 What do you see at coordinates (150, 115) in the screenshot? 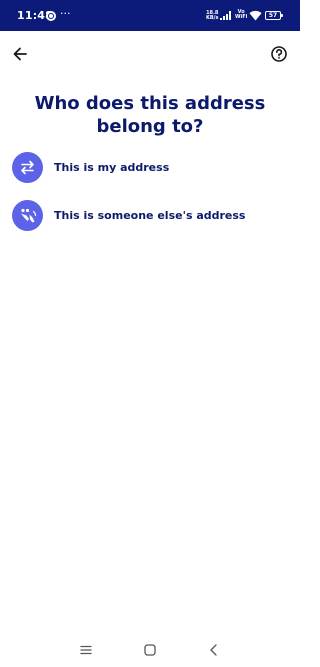
I see `page-title: Who does this address belong to?` at bounding box center [150, 115].